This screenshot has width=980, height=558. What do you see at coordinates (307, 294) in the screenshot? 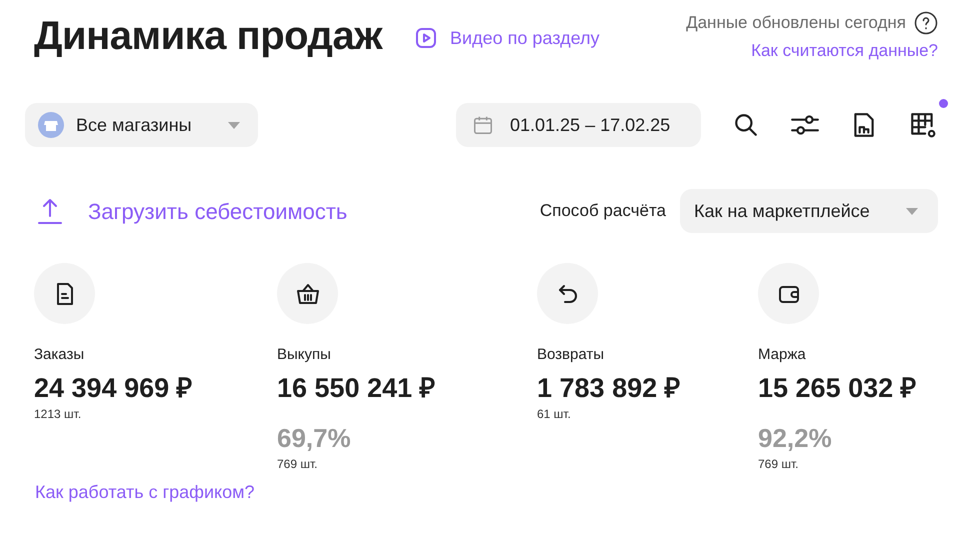
I see `basket-icon` at bounding box center [307, 294].